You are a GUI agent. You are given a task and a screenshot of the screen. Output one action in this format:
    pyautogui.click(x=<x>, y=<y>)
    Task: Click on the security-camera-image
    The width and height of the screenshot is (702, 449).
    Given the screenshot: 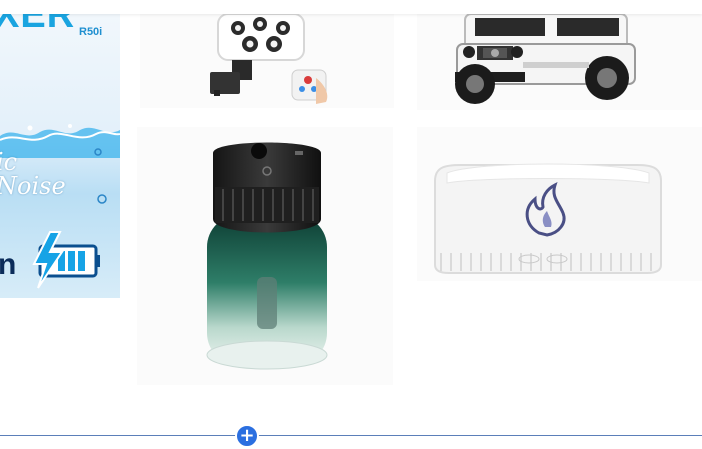 What is the action you would take?
    pyautogui.click(x=269, y=59)
    